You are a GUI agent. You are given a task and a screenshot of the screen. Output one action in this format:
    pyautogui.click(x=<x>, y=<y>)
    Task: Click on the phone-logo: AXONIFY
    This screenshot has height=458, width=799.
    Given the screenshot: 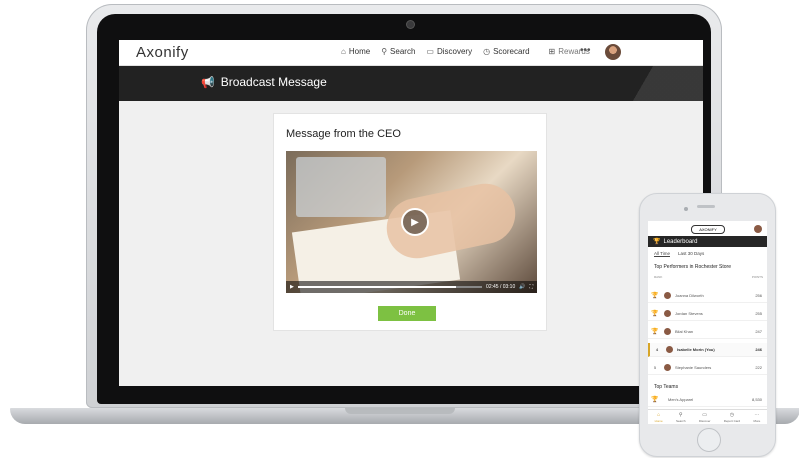 What is the action you would take?
    pyautogui.click(x=708, y=229)
    